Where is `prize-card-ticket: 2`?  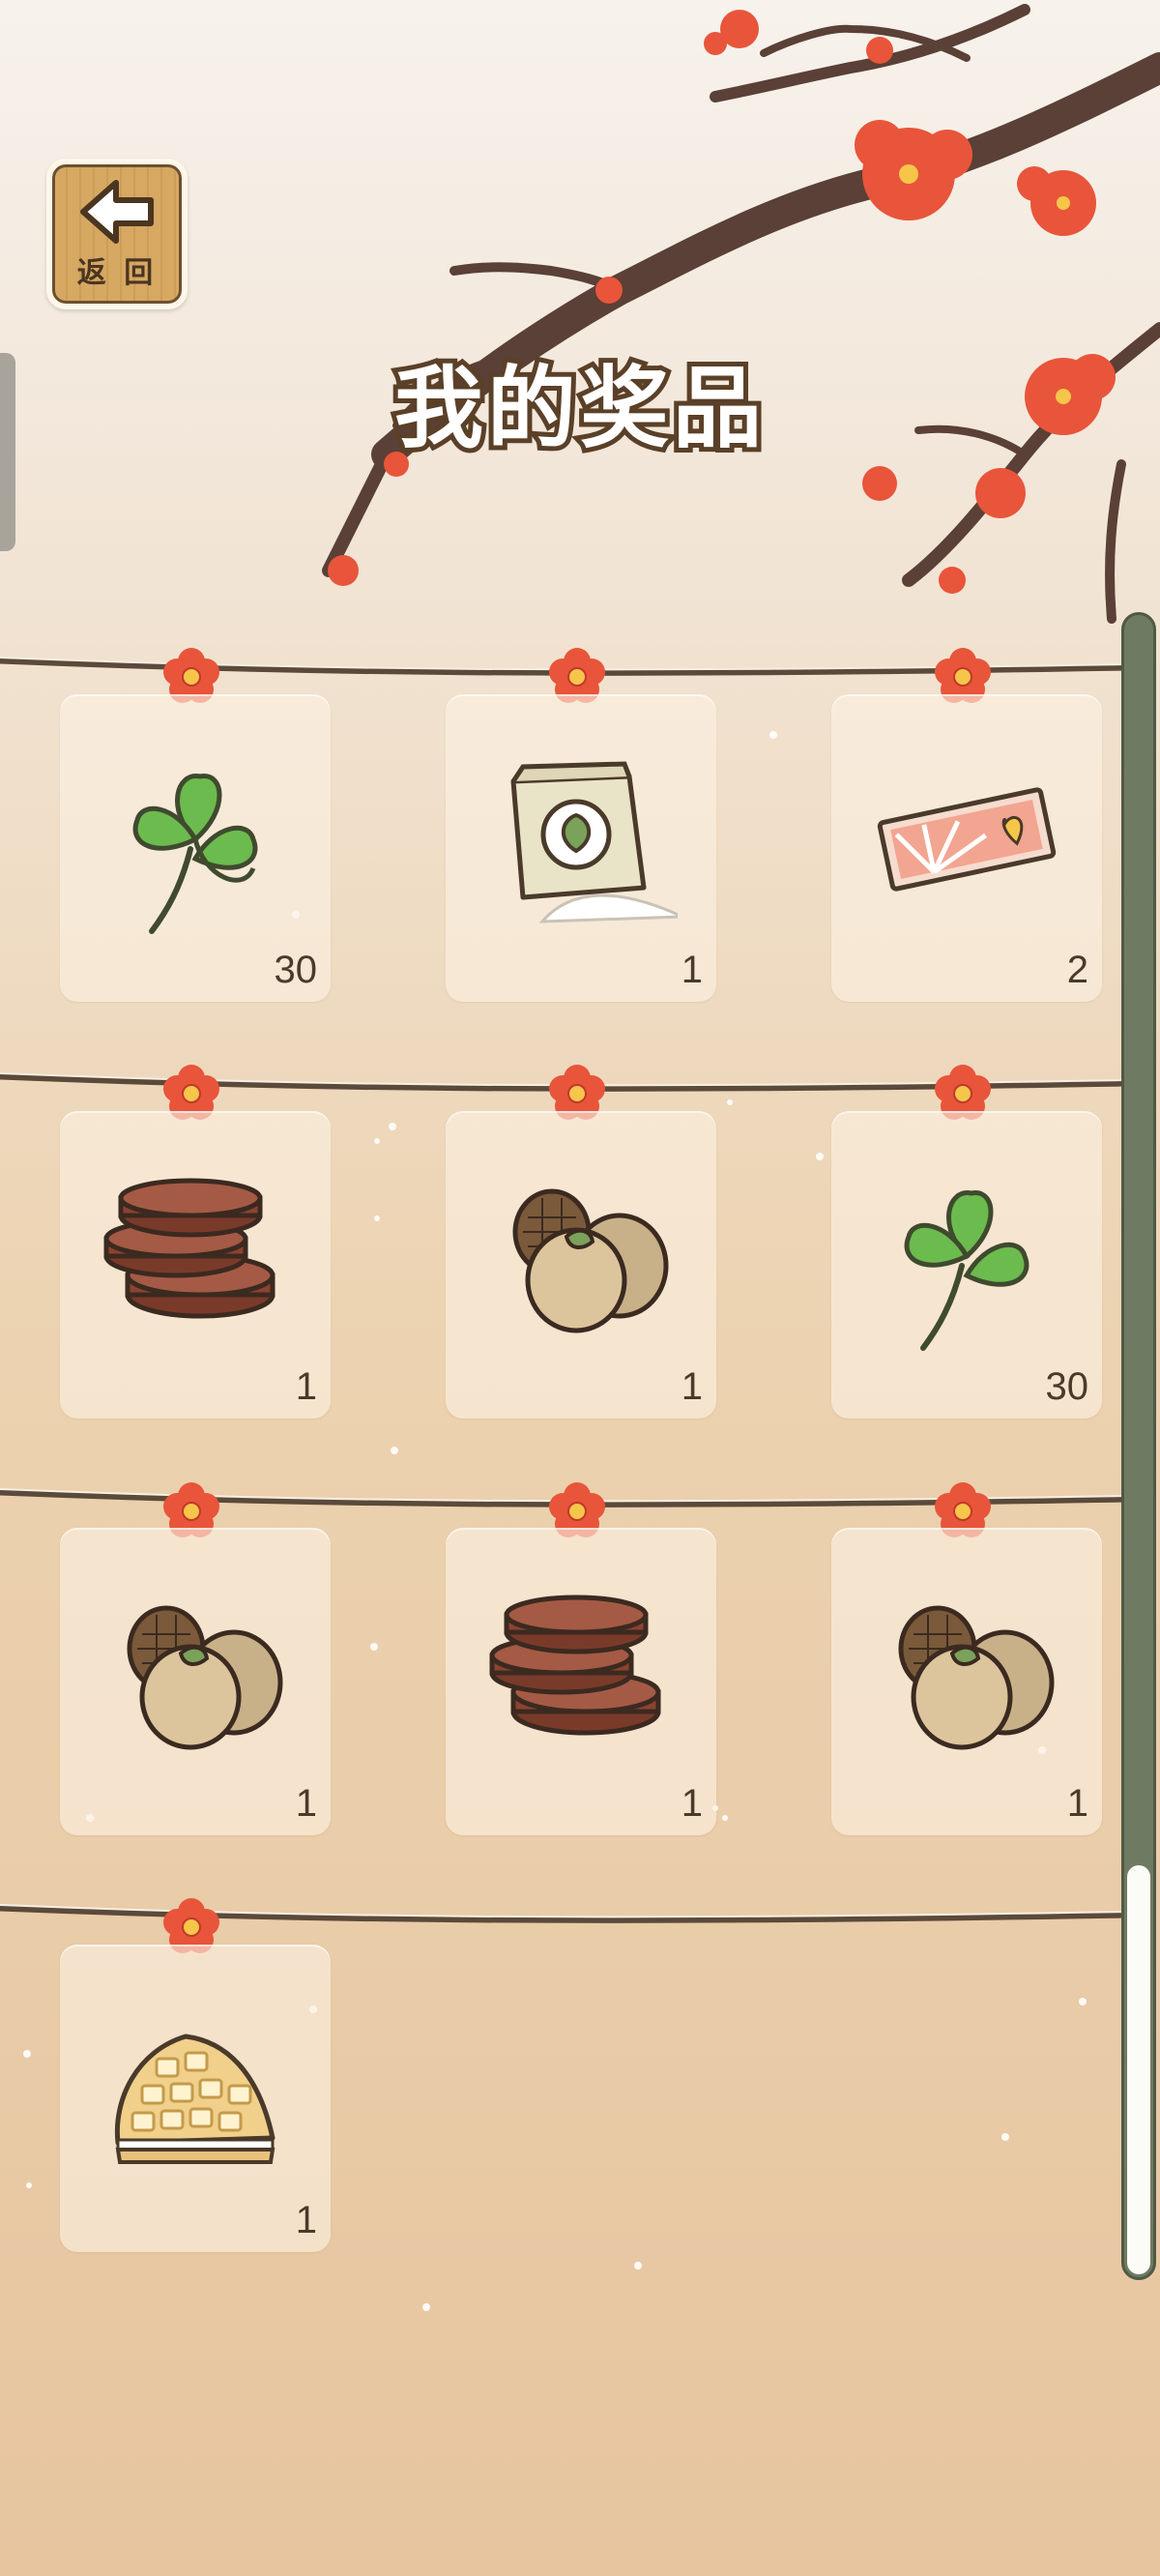 prize-card-ticket: 2 is located at coordinates (967, 848).